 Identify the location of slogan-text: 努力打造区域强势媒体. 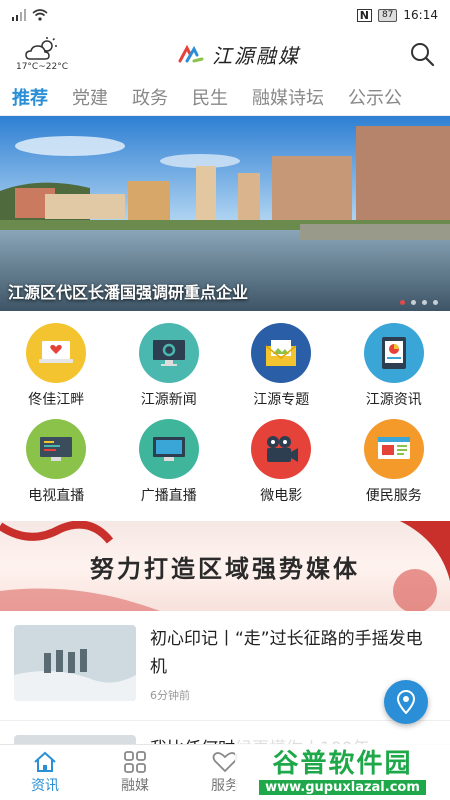
(225, 568).